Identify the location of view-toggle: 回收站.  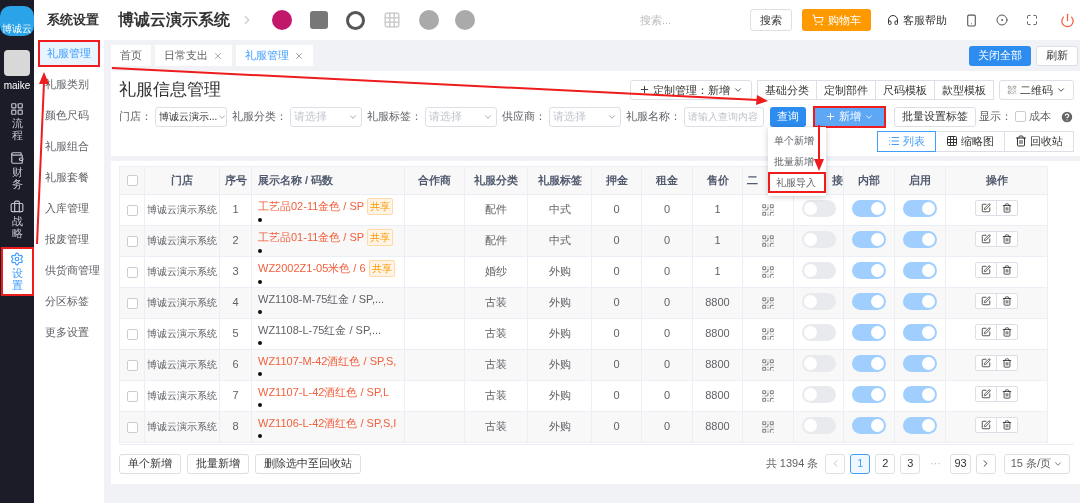
(1039, 141).